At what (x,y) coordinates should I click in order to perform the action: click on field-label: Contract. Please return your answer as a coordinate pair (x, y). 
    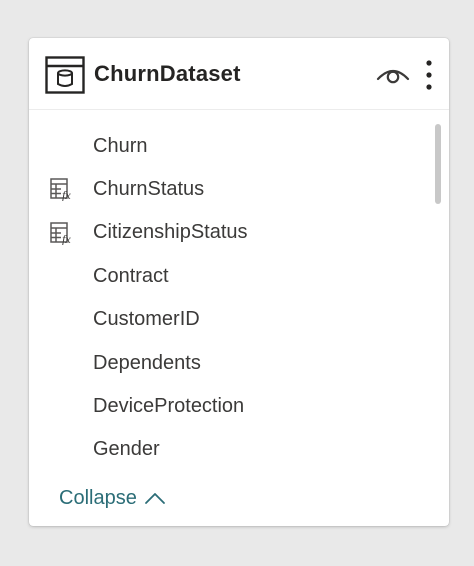
    Looking at the image, I should click on (131, 275).